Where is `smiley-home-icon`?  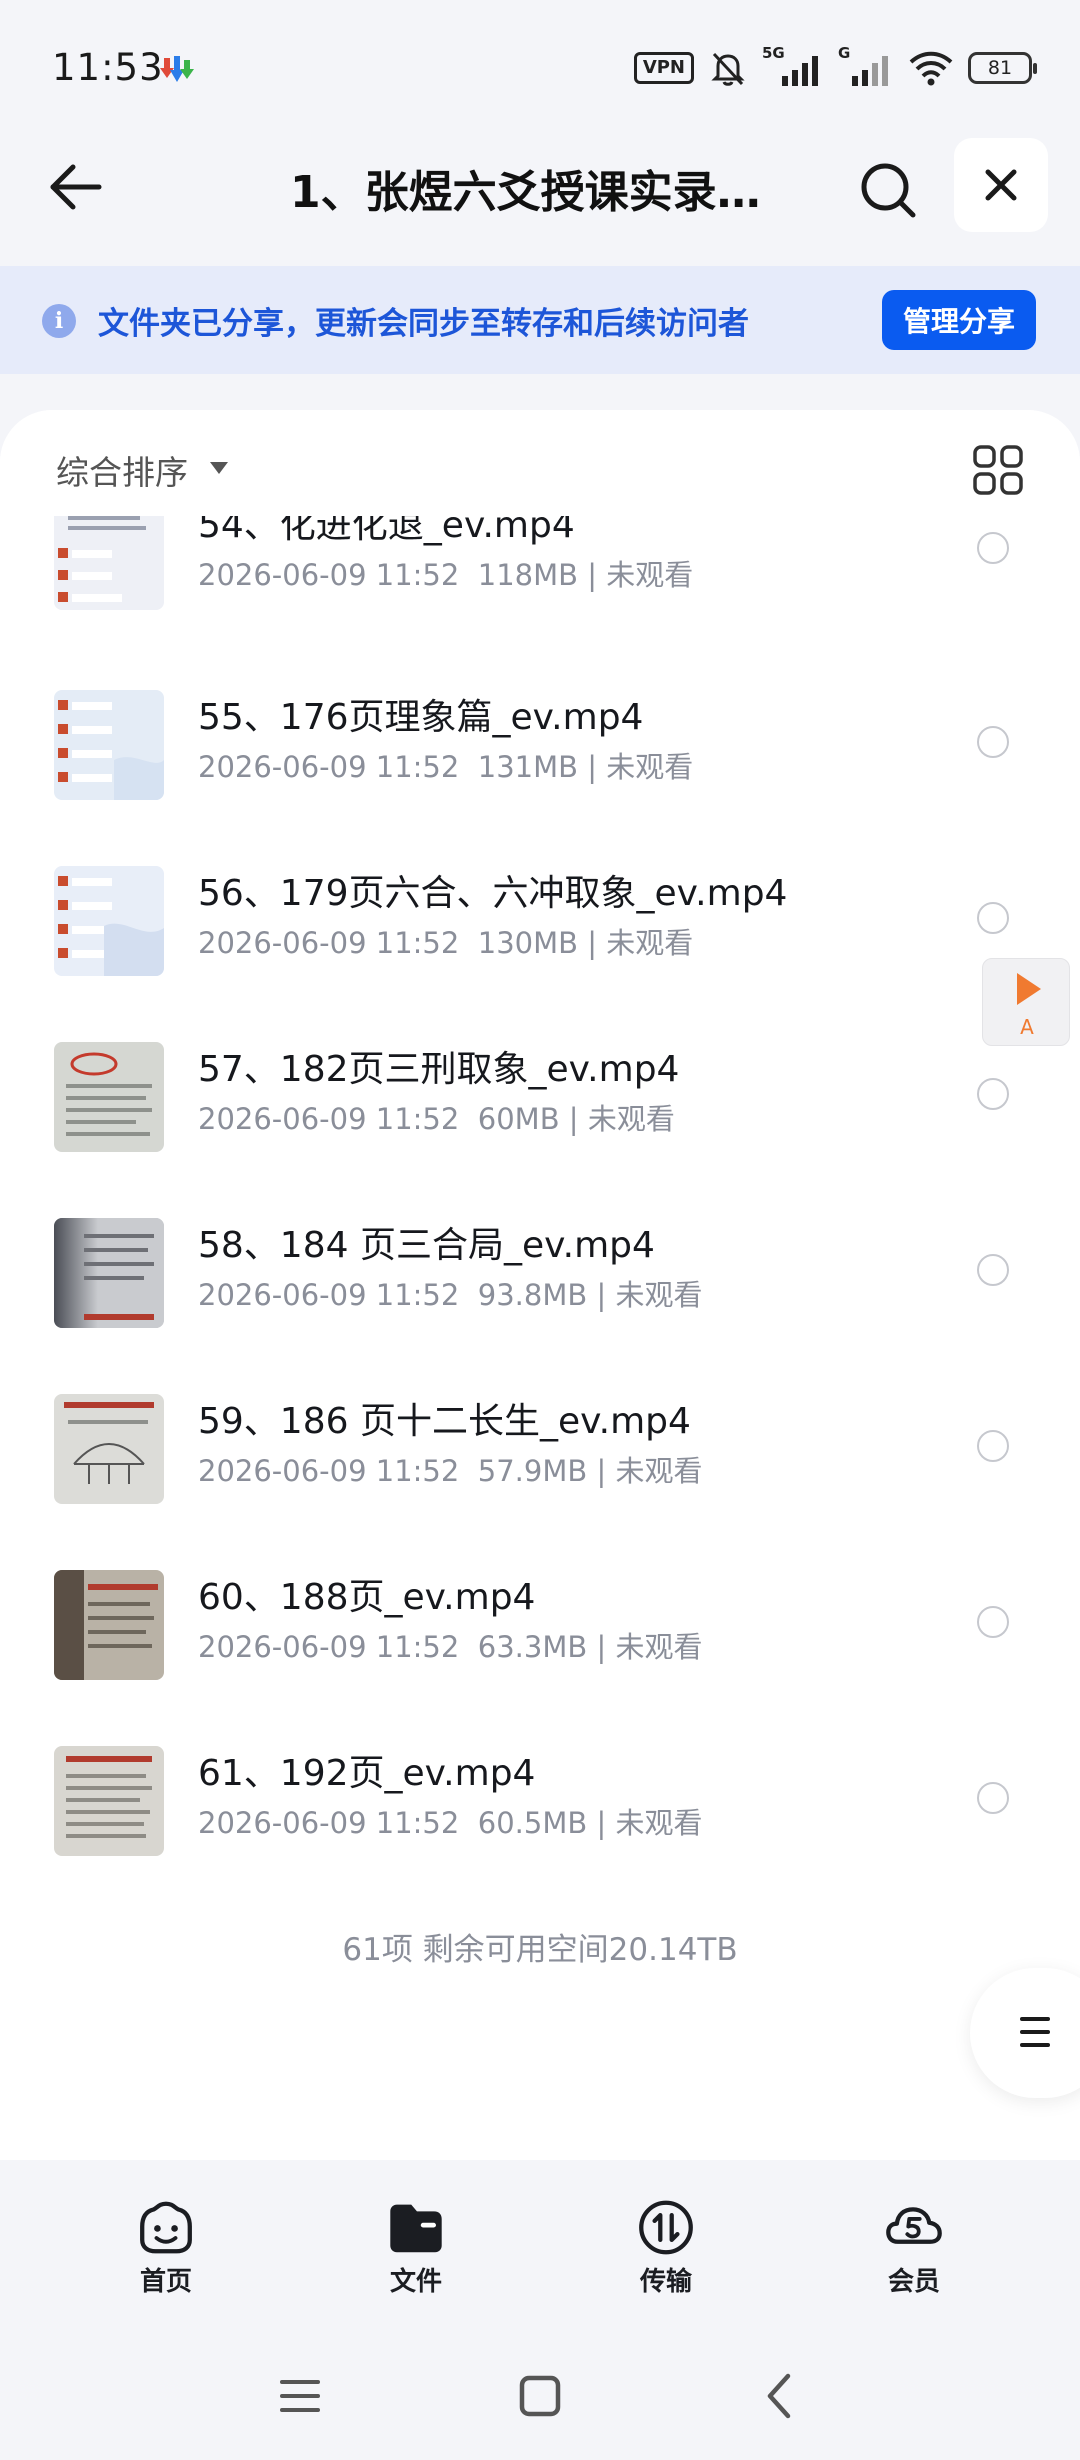
smiley-home-icon is located at coordinates (166, 2227).